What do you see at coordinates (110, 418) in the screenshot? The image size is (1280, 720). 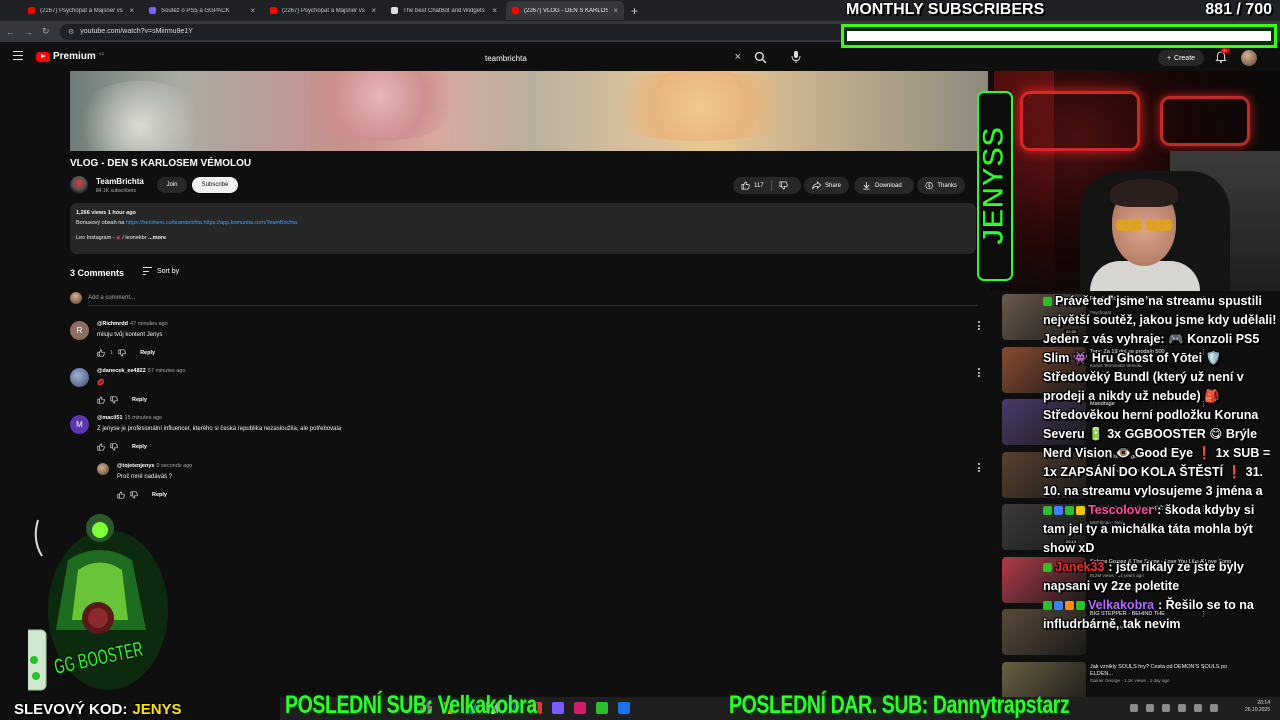 I see `comment-author: @macil51` at bounding box center [110, 418].